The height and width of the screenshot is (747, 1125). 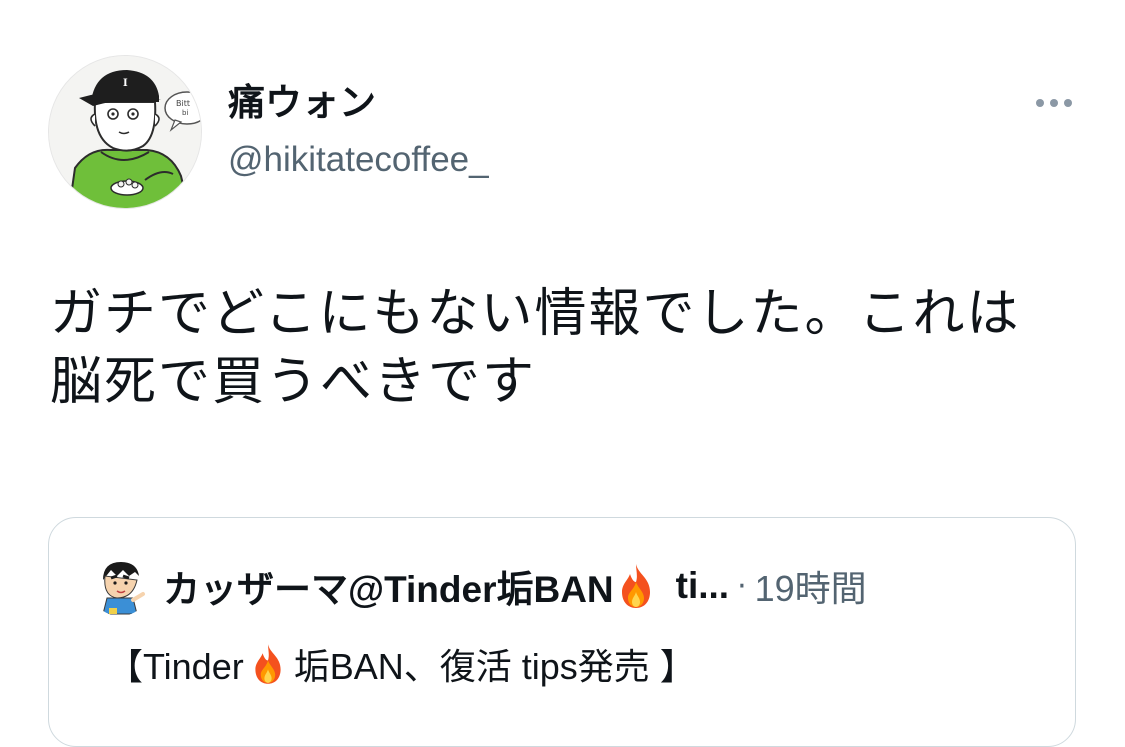 What do you see at coordinates (125, 83) in the screenshot?
I see `svg-text: I` at bounding box center [125, 83].